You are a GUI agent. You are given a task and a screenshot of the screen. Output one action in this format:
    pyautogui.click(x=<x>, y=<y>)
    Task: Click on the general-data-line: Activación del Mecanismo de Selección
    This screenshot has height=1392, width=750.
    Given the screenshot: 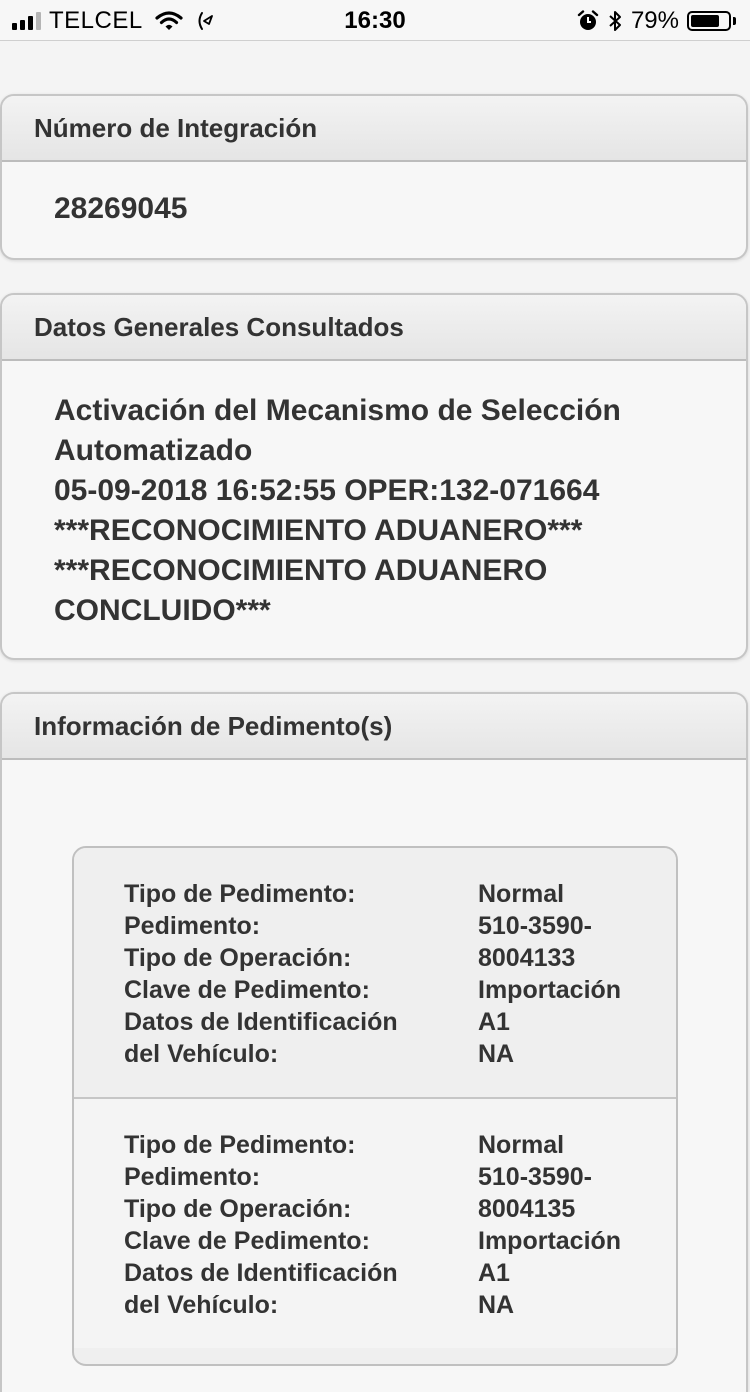 What is the action you would take?
    pyautogui.click(x=337, y=410)
    